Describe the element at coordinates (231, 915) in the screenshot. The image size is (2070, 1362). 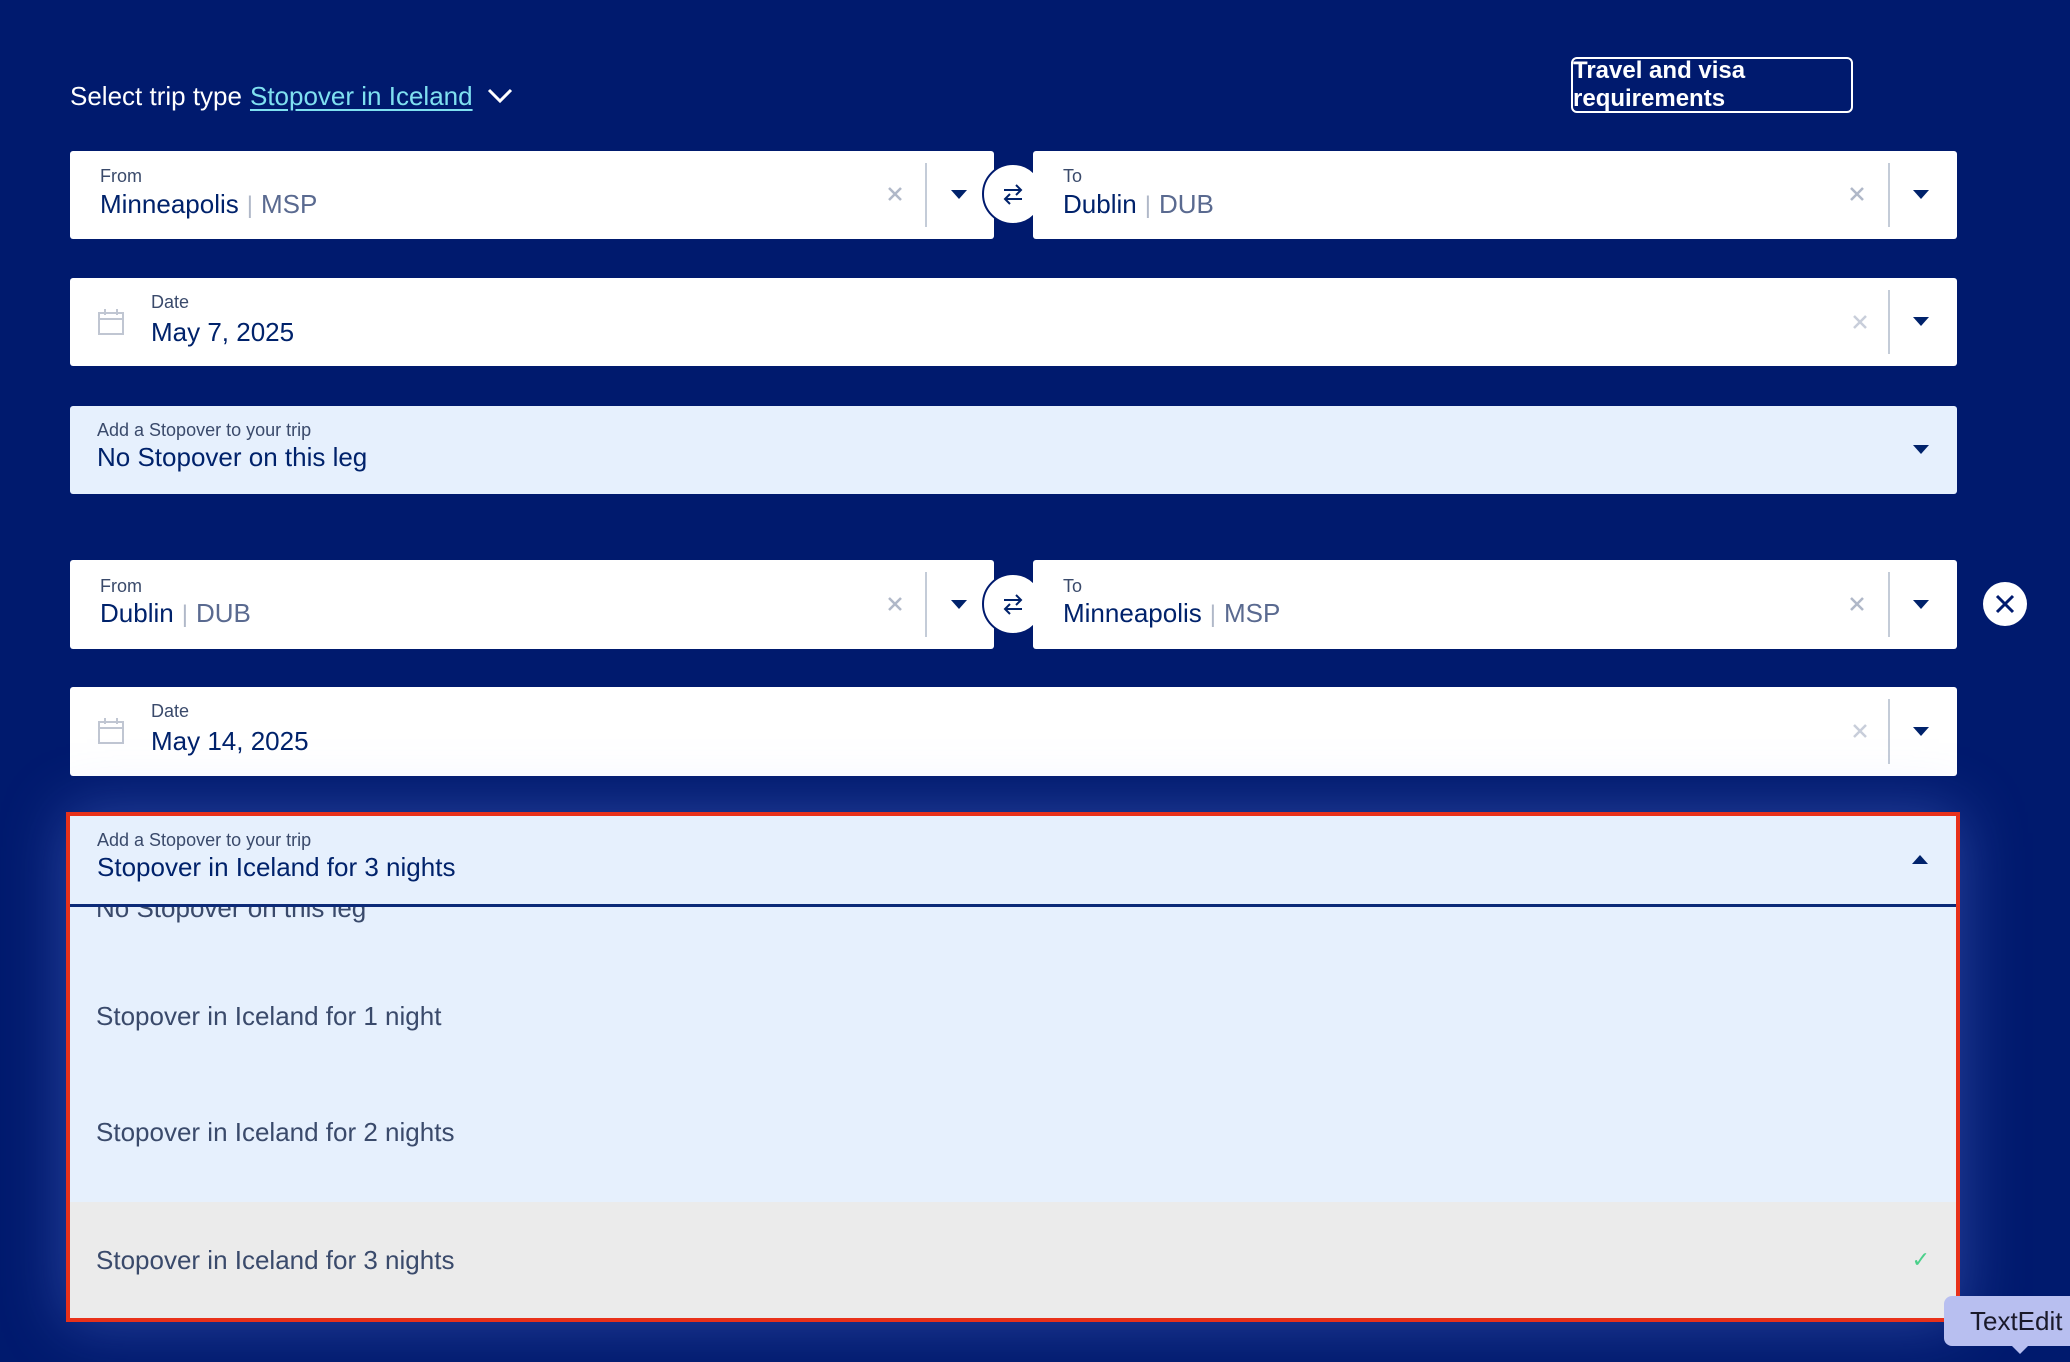
I see `stopover-option-label: No Stopover on this leg` at that location.